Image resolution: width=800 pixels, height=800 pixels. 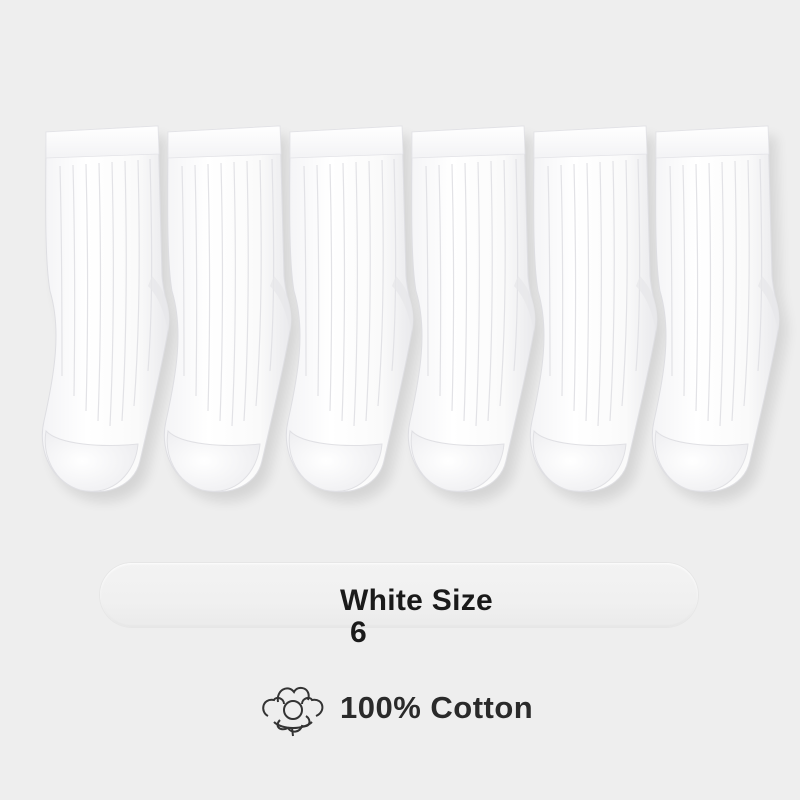 I want to click on size-value: 6, so click(x=358, y=632).